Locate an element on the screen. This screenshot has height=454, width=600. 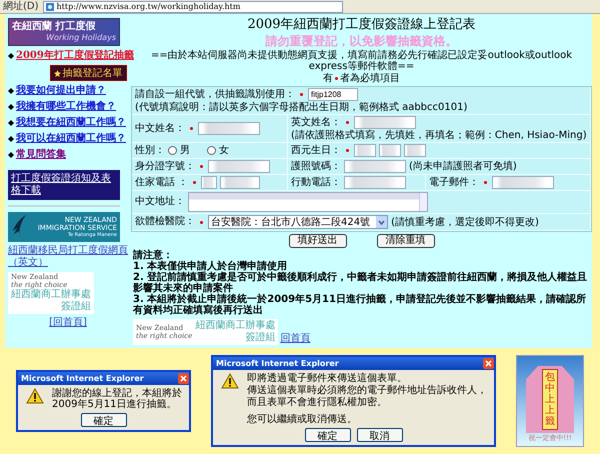
field-hint: (請慎重考慮，選定後即不得更改) is located at coordinates (465, 222).